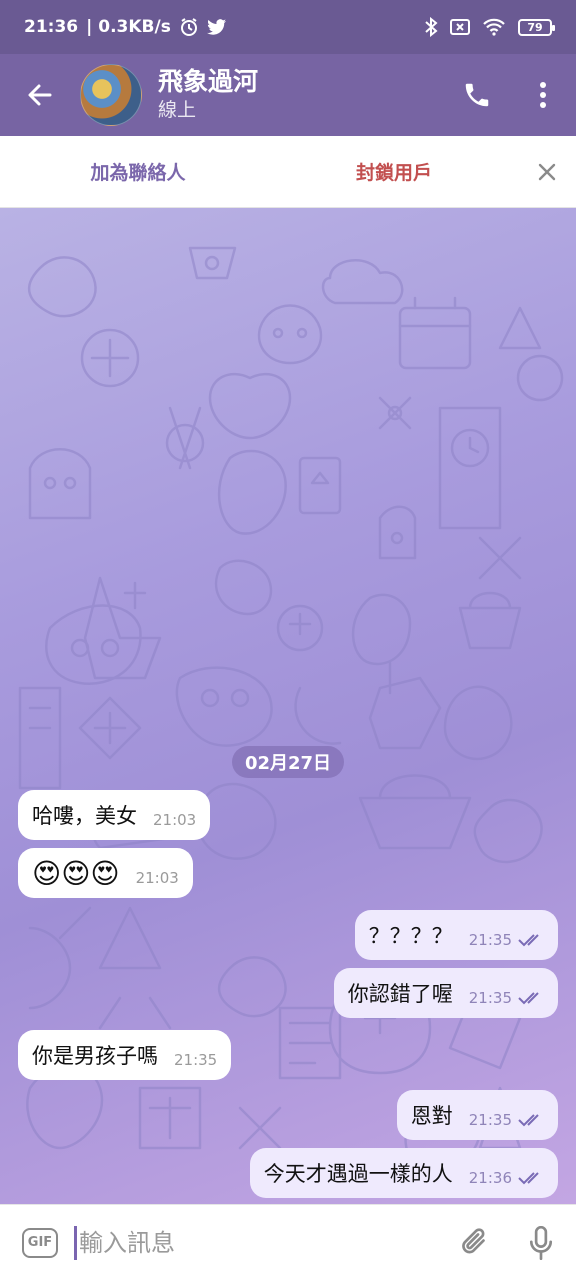 This screenshot has height=1280, width=576. I want to click on message-bubble-outgoing: 恩對 21:35, so click(477, 1115).